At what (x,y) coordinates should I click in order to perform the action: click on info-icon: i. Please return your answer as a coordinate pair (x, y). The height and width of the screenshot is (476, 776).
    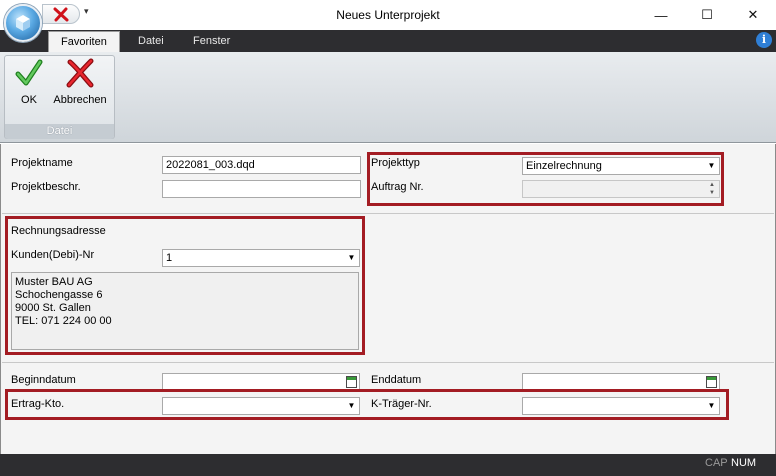
    Looking at the image, I should click on (764, 40).